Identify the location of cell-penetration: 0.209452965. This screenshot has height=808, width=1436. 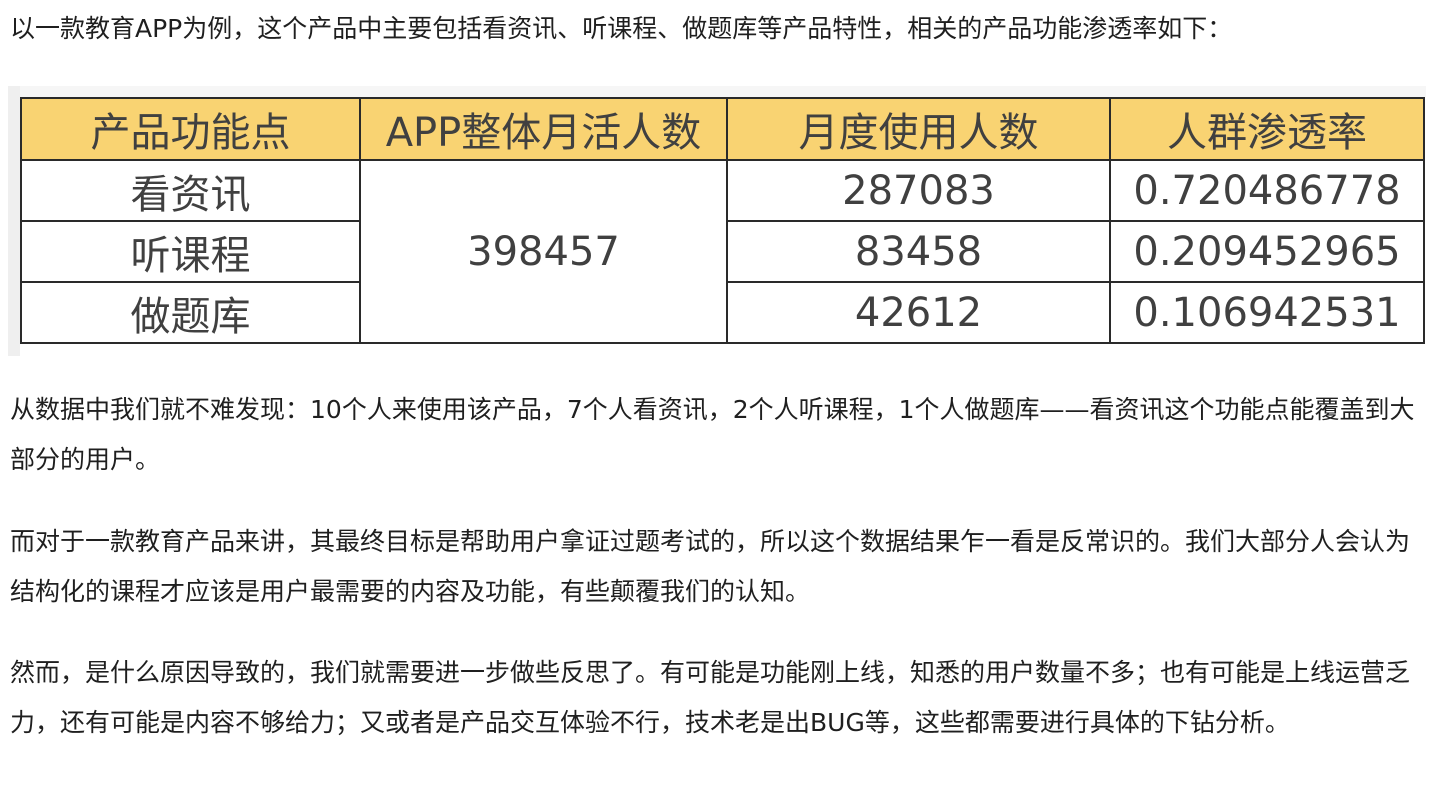
(1267, 251).